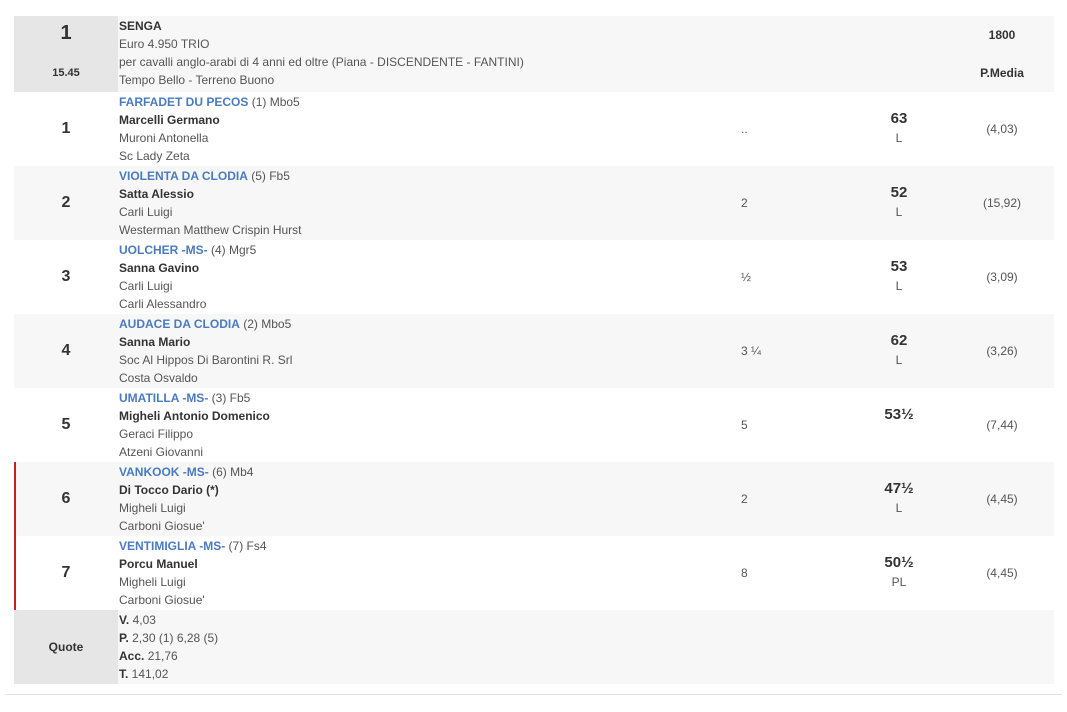  Describe the element at coordinates (66, 350) in the screenshot. I see `finish-position: 4` at that location.